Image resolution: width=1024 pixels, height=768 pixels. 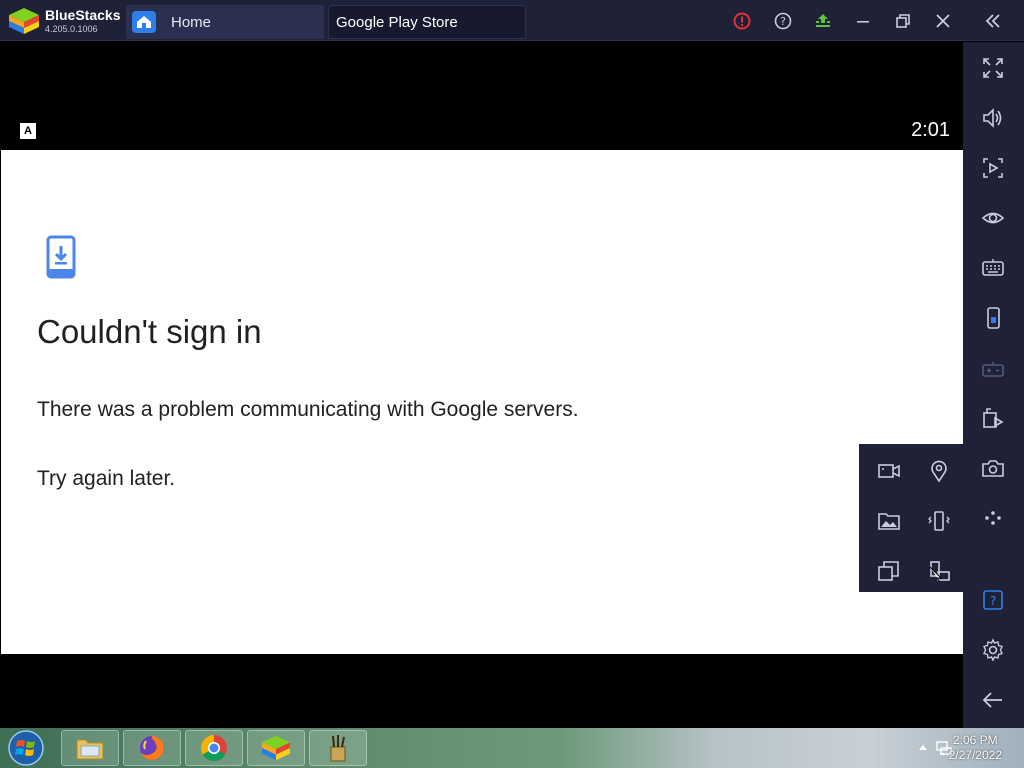 I want to click on taskbar-paint-app, so click(x=338, y=748).